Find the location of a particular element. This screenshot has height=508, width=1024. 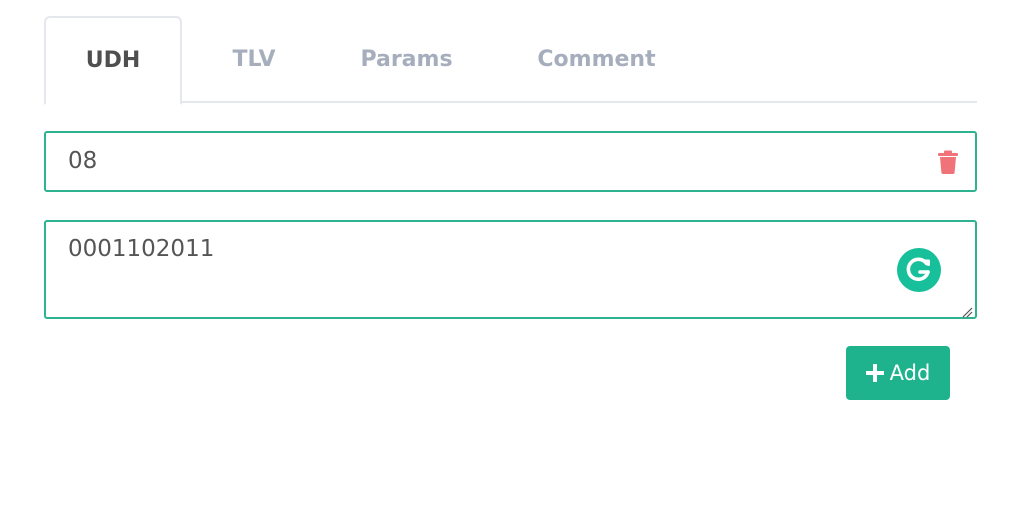

grammarly-badge-icon is located at coordinates (919, 270).